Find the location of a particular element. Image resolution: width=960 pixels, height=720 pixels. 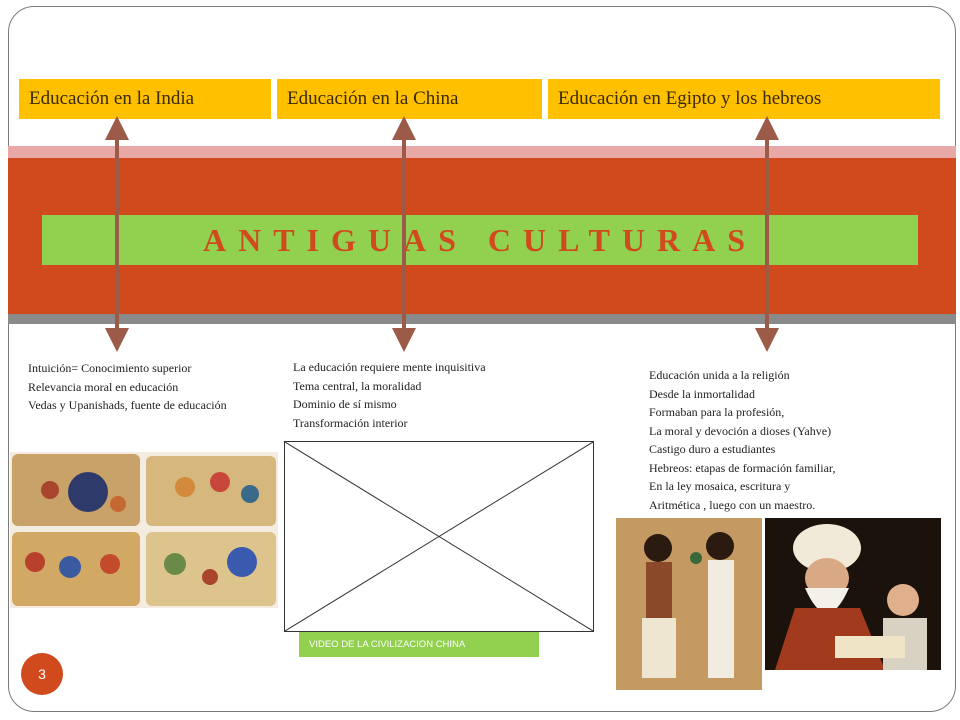

page-number-badge: 3 is located at coordinates (42, 674).